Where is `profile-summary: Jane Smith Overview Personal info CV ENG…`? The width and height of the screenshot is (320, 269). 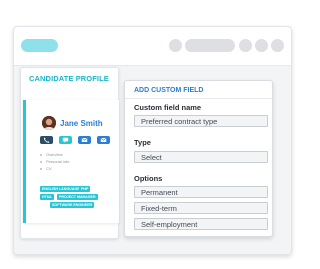
profile-summary: Jane Smith Overview Personal info CV ENG… is located at coordinates (71, 161).